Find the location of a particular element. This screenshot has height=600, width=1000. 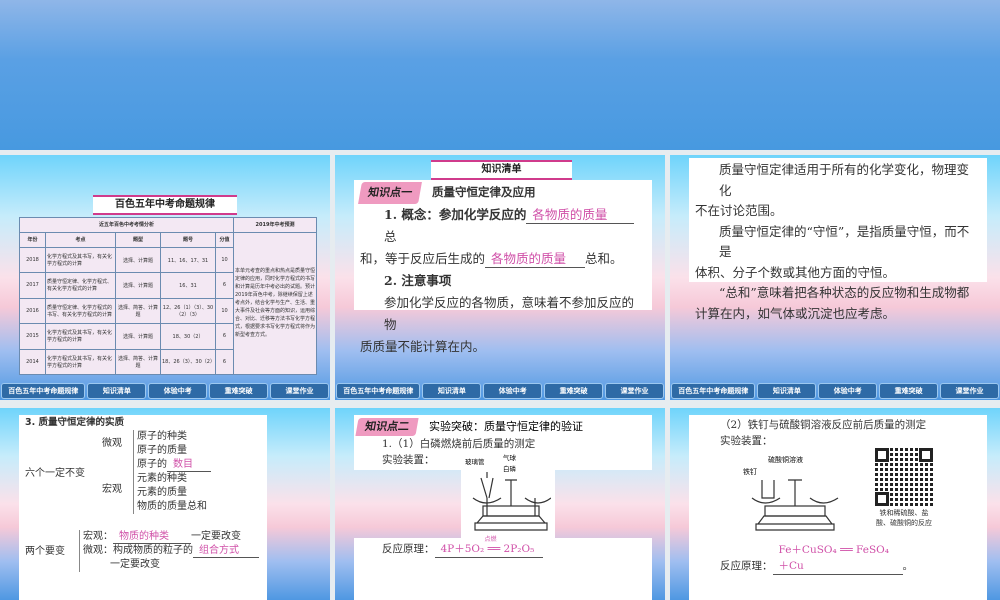

text: 构成物质的粒子的 is located at coordinates (153, 550).